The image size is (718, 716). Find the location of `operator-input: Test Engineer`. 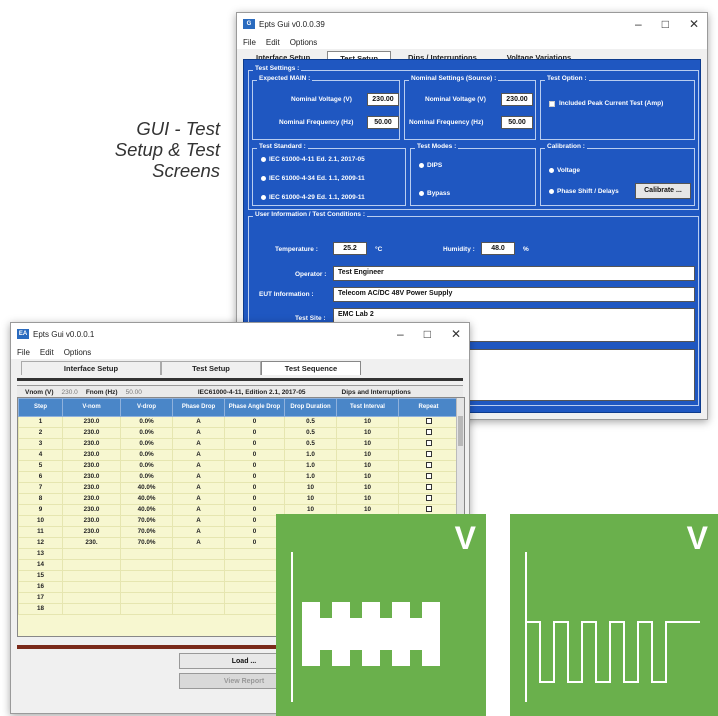

operator-input: Test Engineer is located at coordinates (514, 273).